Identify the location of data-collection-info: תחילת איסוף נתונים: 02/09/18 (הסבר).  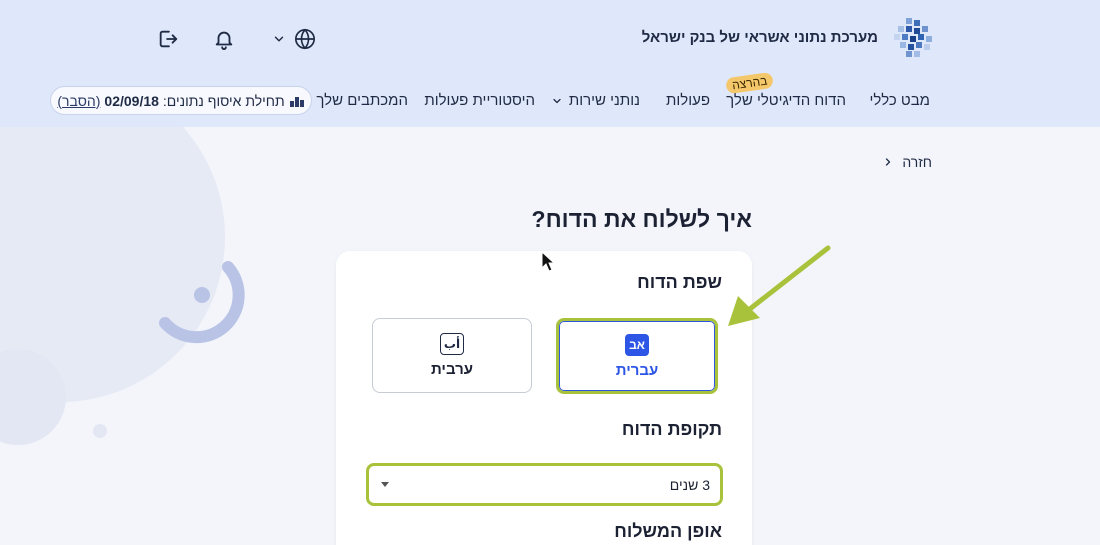
(181, 100).